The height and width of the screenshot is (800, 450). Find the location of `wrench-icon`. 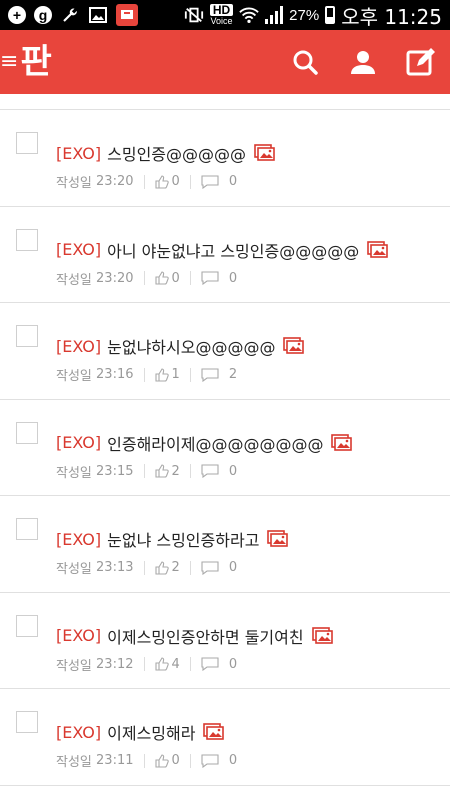

wrench-icon is located at coordinates (70, 15).